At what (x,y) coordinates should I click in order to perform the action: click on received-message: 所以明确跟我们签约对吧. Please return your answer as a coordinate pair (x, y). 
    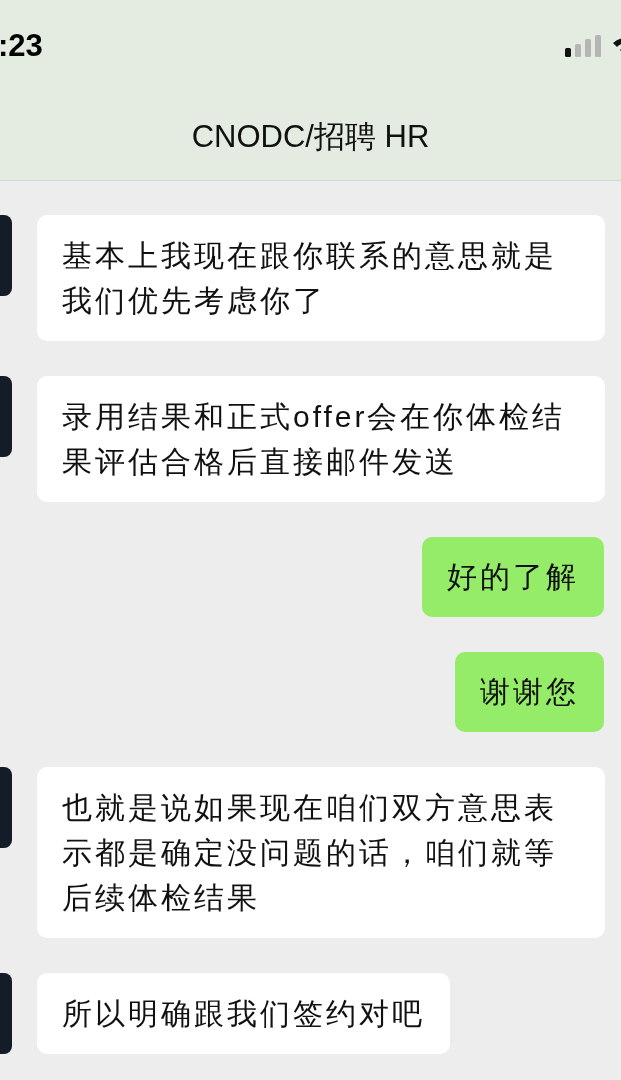
    Looking at the image, I should click on (243, 1013).